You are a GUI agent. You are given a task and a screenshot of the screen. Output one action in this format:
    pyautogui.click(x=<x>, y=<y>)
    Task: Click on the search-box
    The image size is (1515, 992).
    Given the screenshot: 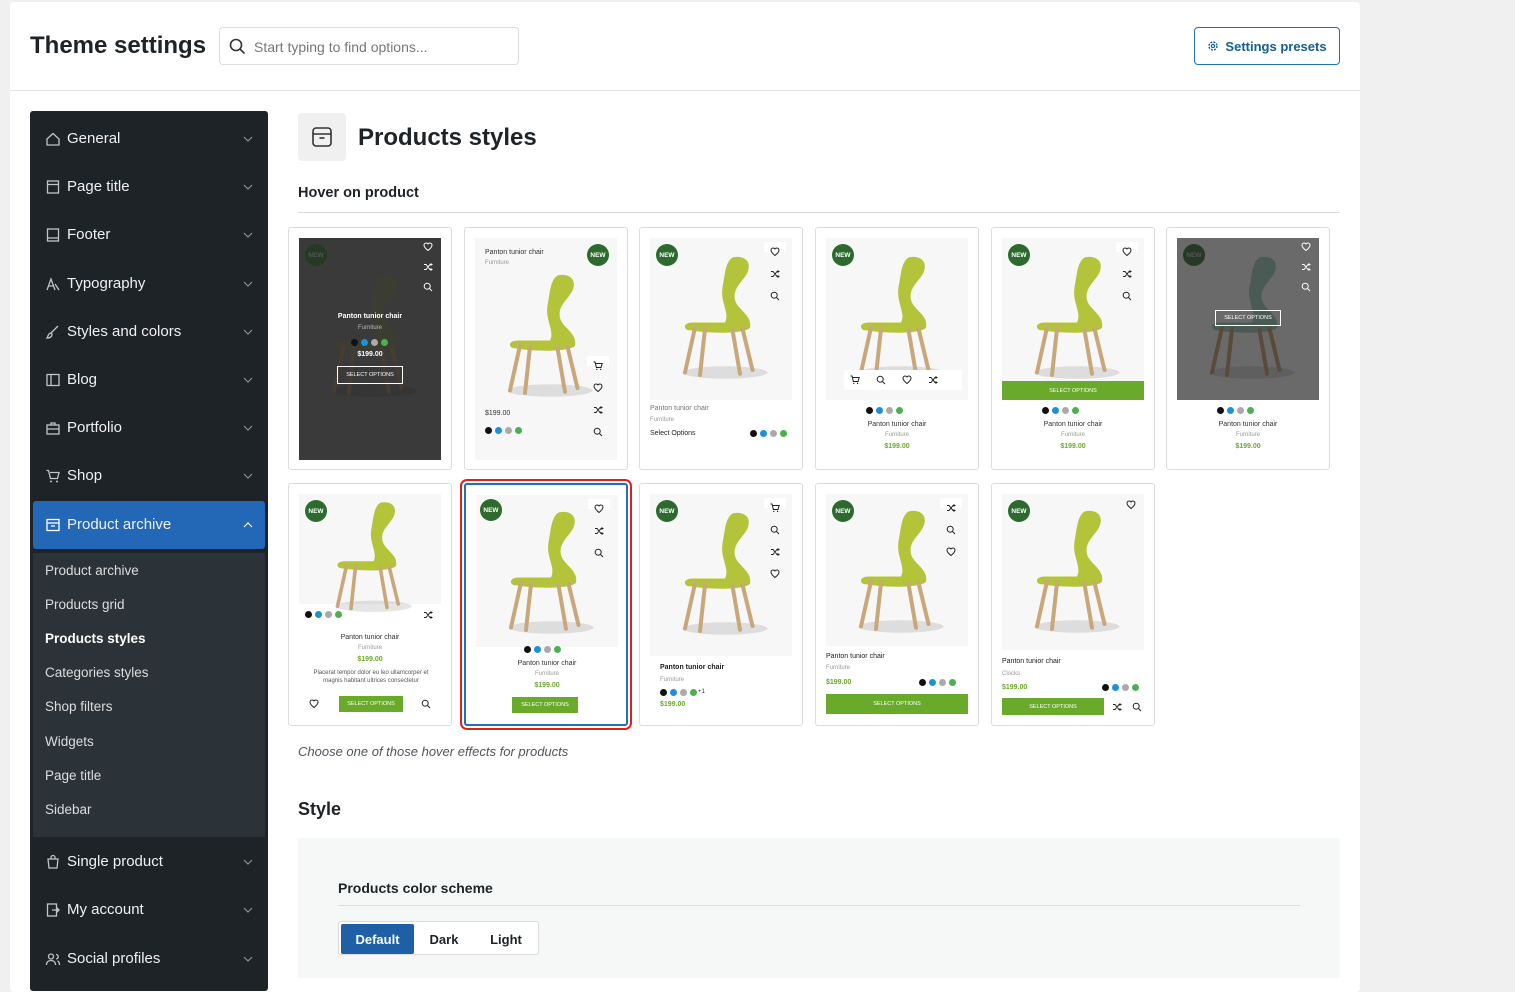 What is the action you would take?
    pyautogui.click(x=369, y=46)
    